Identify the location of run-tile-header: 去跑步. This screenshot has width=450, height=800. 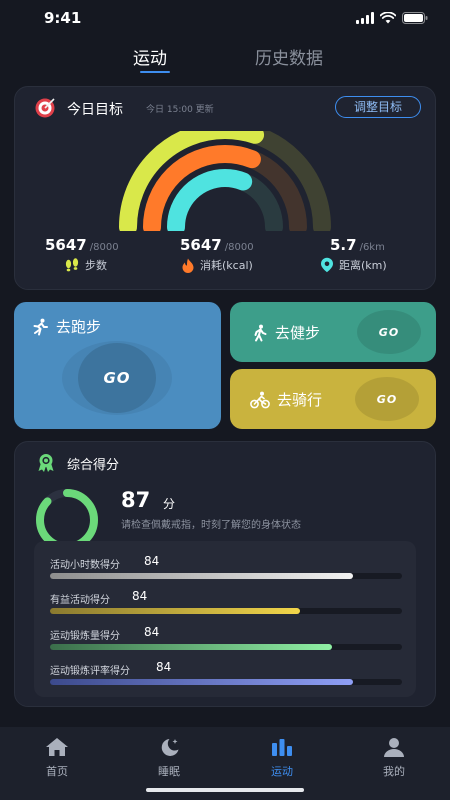
(66, 326).